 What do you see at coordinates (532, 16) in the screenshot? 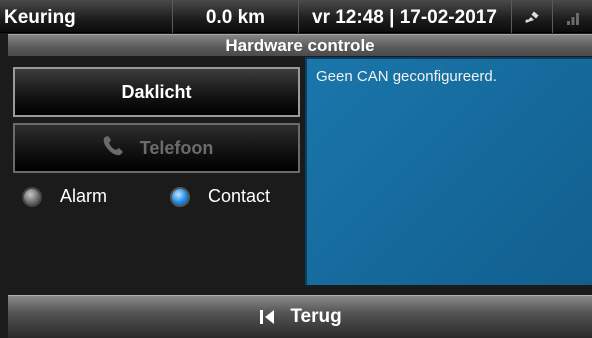
I see `satellite-icon` at bounding box center [532, 16].